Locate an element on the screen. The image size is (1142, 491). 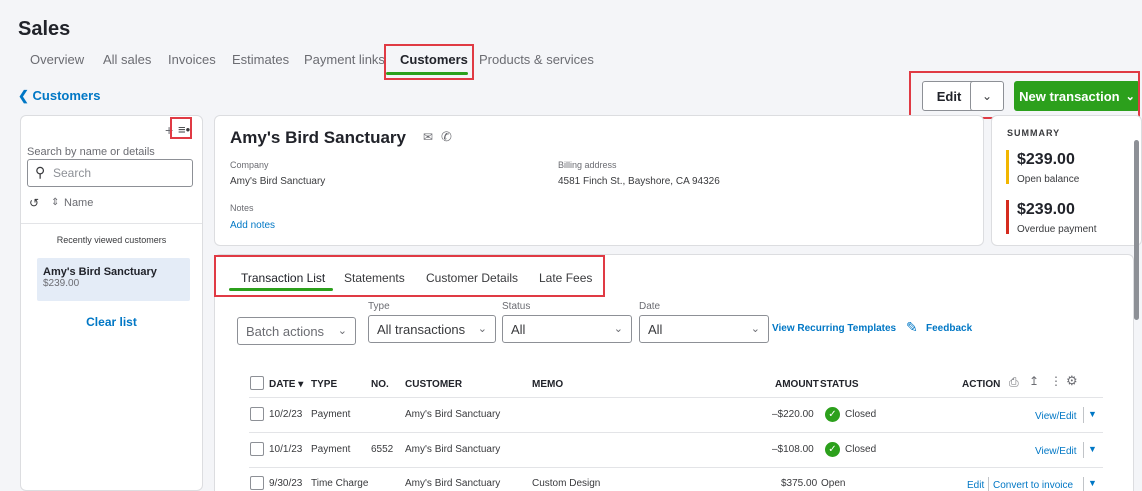
page-scrollbar is located at coordinates (1136, 230).